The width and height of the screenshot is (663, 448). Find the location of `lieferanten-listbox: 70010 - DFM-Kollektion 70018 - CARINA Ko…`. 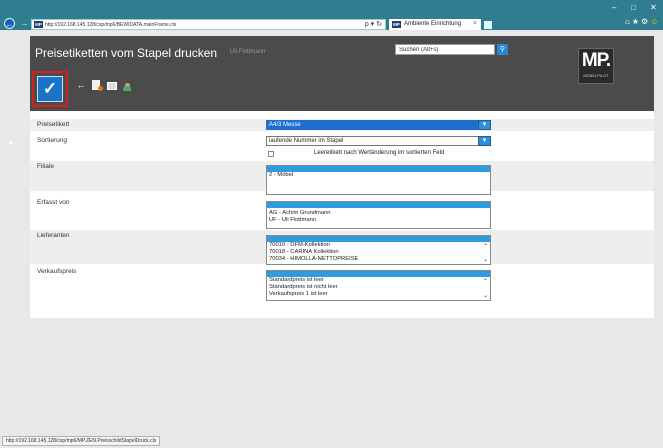

lieferanten-listbox: 70010 - DFM-Kollektion 70018 - CARINA Ko… is located at coordinates (378, 250).